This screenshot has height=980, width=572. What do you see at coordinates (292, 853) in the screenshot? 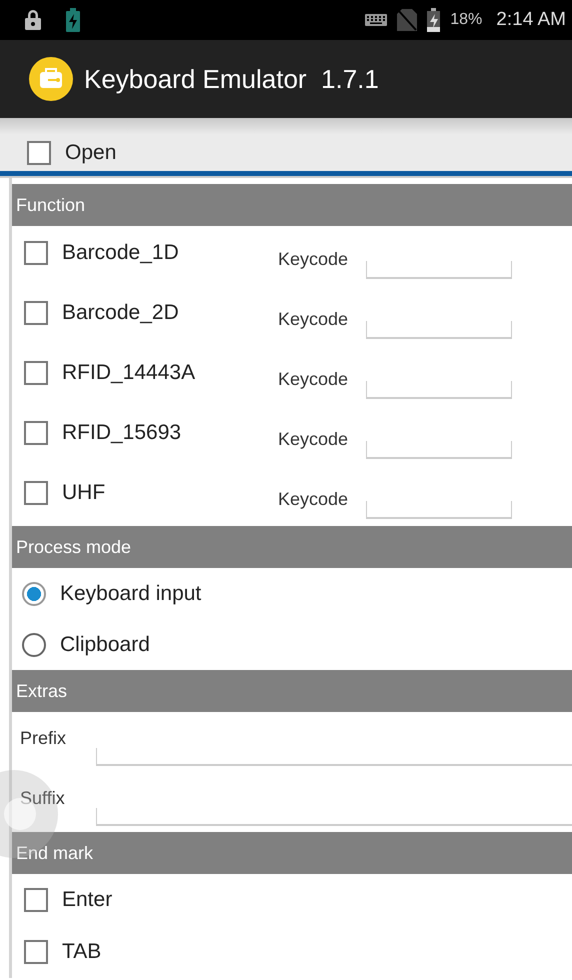
I see `section-header: End mark` at bounding box center [292, 853].